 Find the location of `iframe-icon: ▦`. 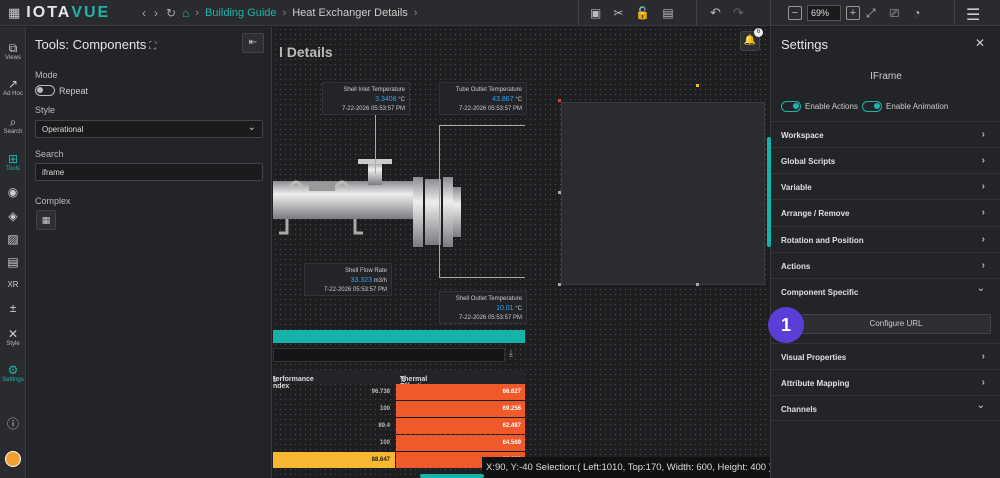

iframe-icon: ▦ is located at coordinates (46, 220).